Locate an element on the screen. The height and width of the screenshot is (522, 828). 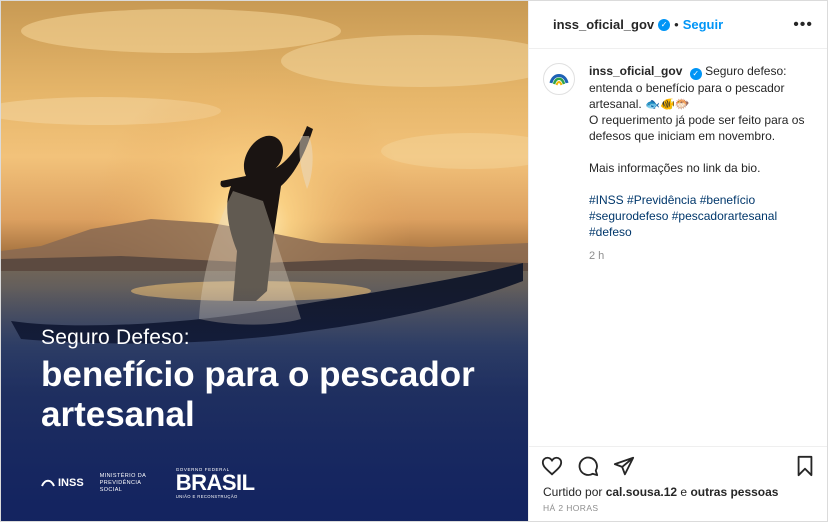
inss-logo: INSS is located at coordinates (62, 483).